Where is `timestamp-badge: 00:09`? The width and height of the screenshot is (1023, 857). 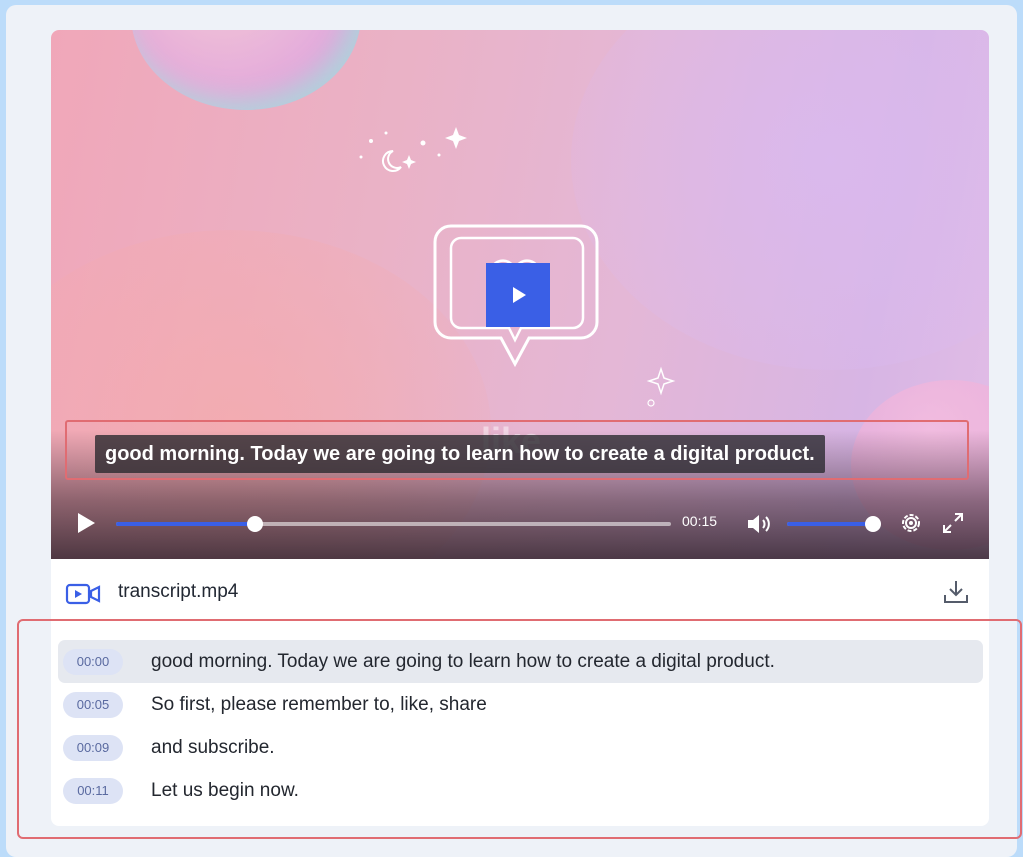
timestamp-badge: 00:09 is located at coordinates (93, 747).